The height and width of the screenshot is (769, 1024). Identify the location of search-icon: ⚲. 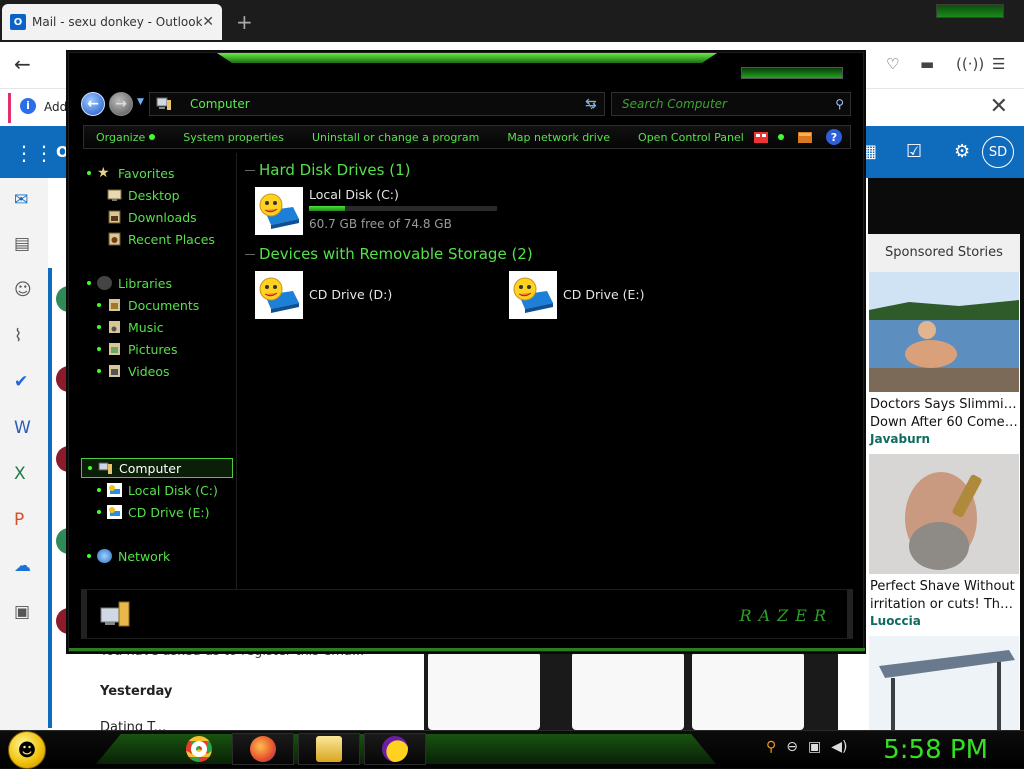
(839, 104).